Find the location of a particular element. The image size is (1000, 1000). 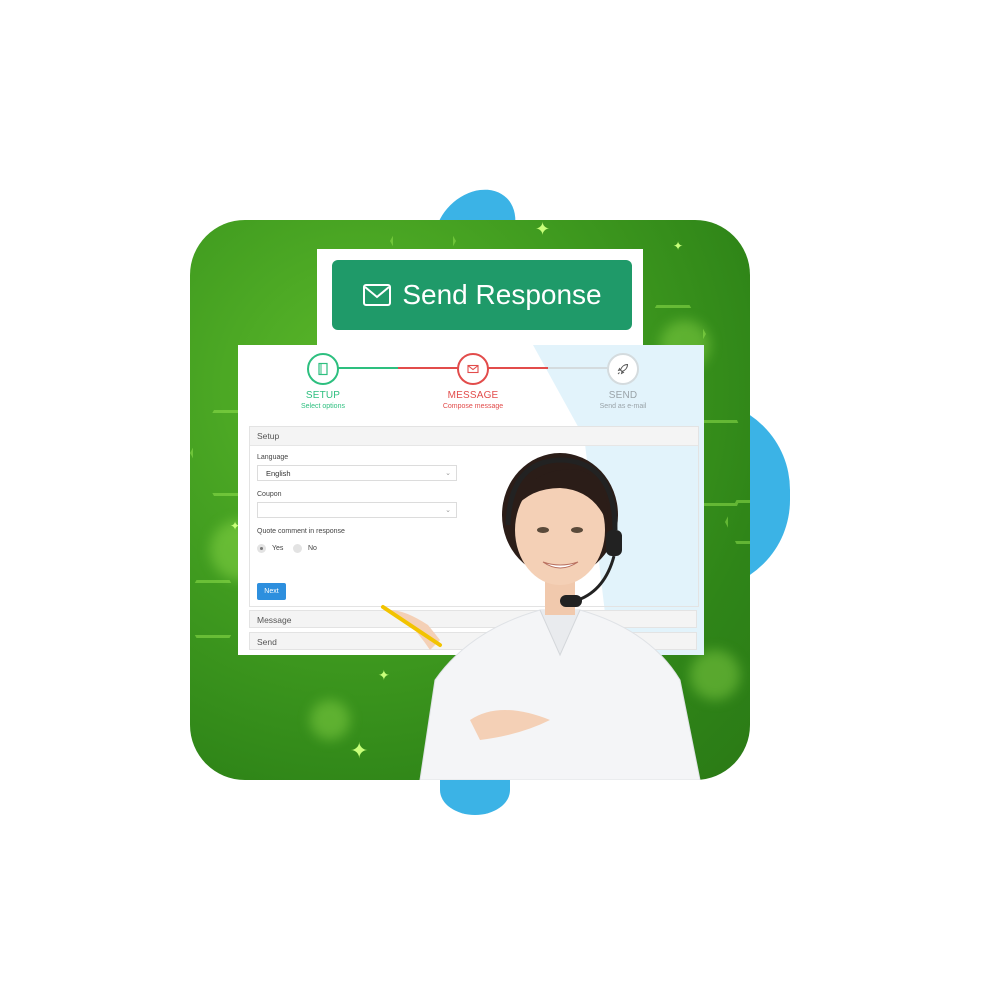

notebook-icon is located at coordinates (323, 369).